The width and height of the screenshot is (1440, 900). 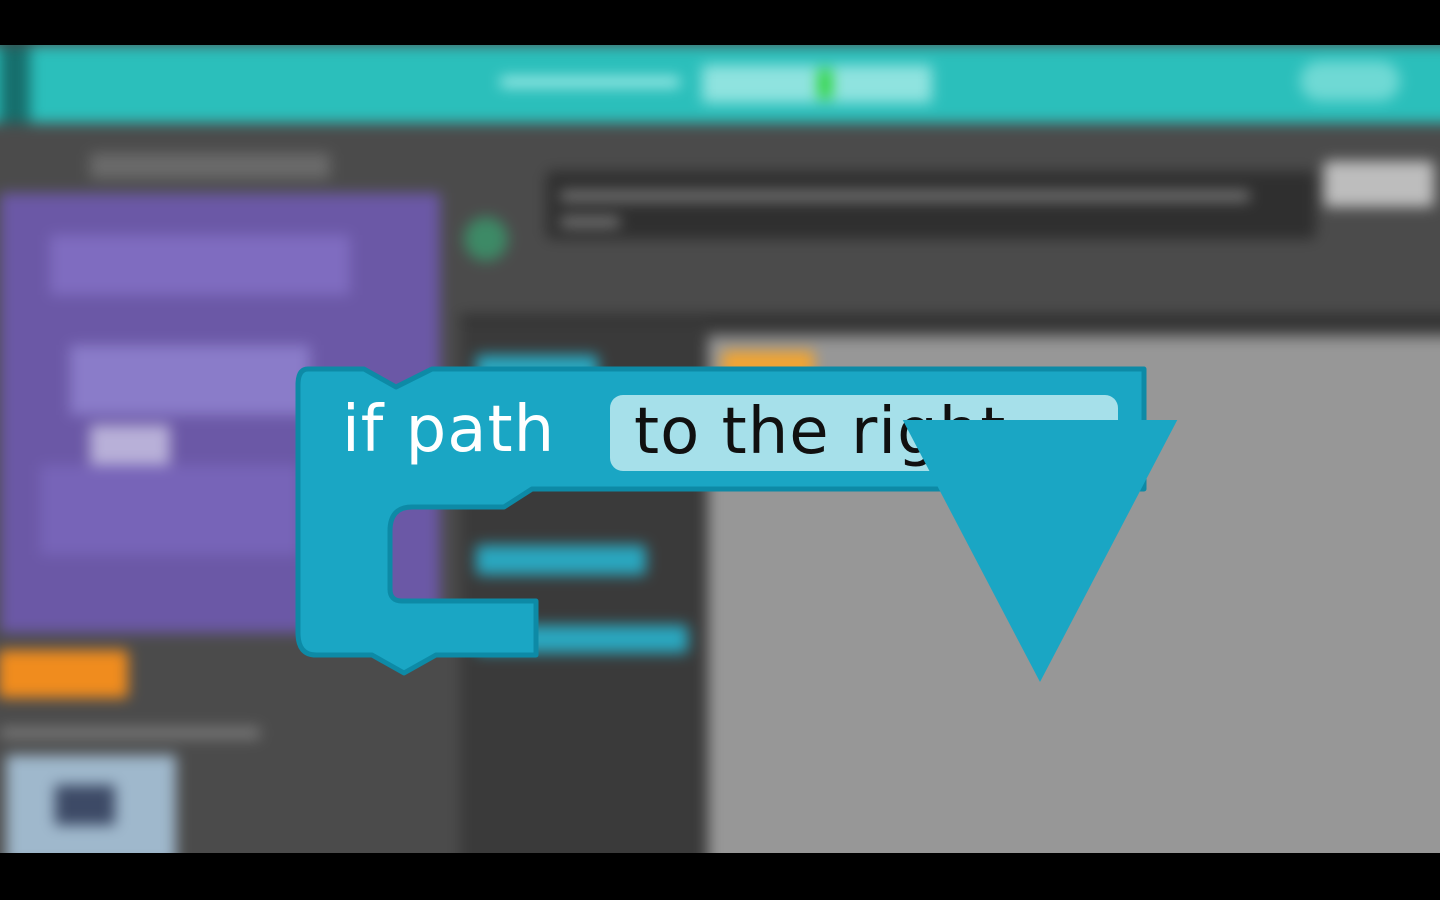 I want to click on block-keyword: if path, so click(x=449, y=430).